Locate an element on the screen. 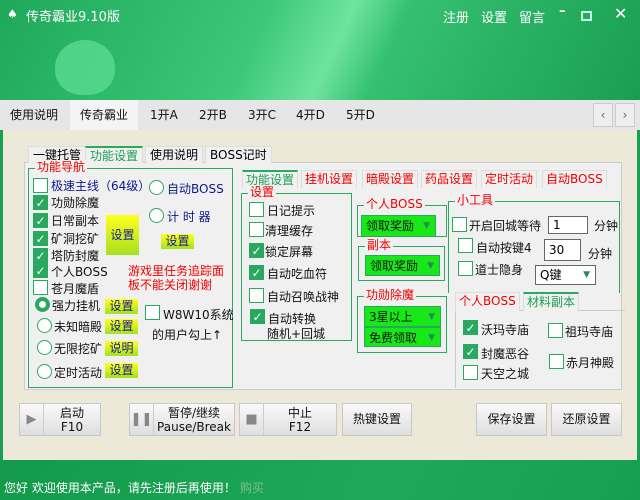 Image resolution: width=640 pixels, height=500 pixels. timer-setup-button: 设置 is located at coordinates (177, 241).